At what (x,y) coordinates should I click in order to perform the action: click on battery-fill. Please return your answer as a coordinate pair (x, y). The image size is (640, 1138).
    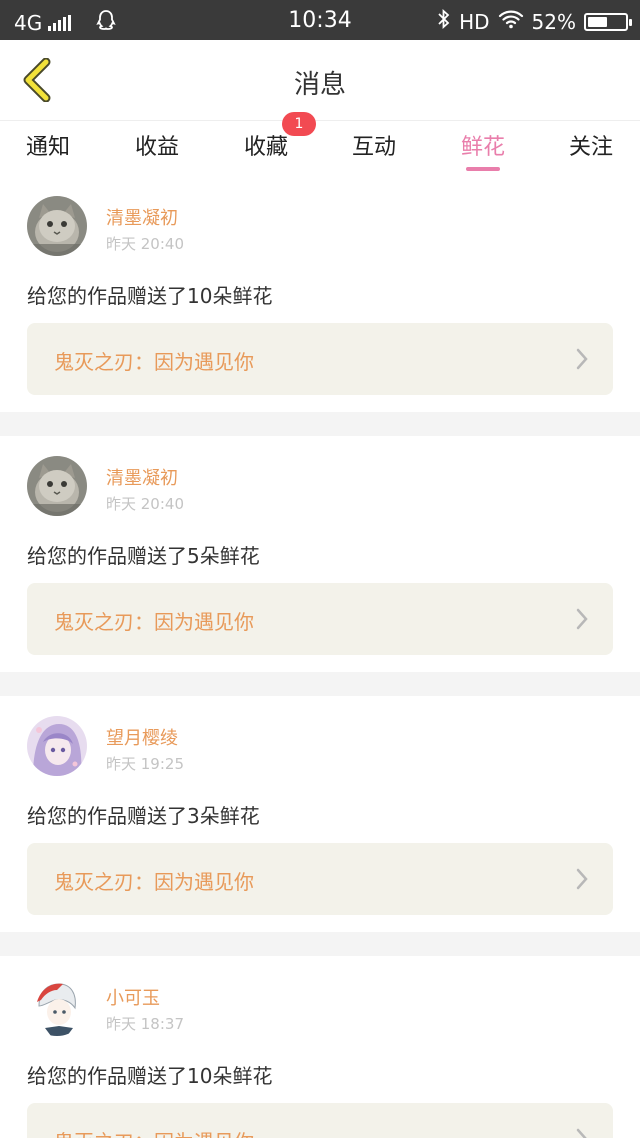
    Looking at the image, I should click on (597, 21).